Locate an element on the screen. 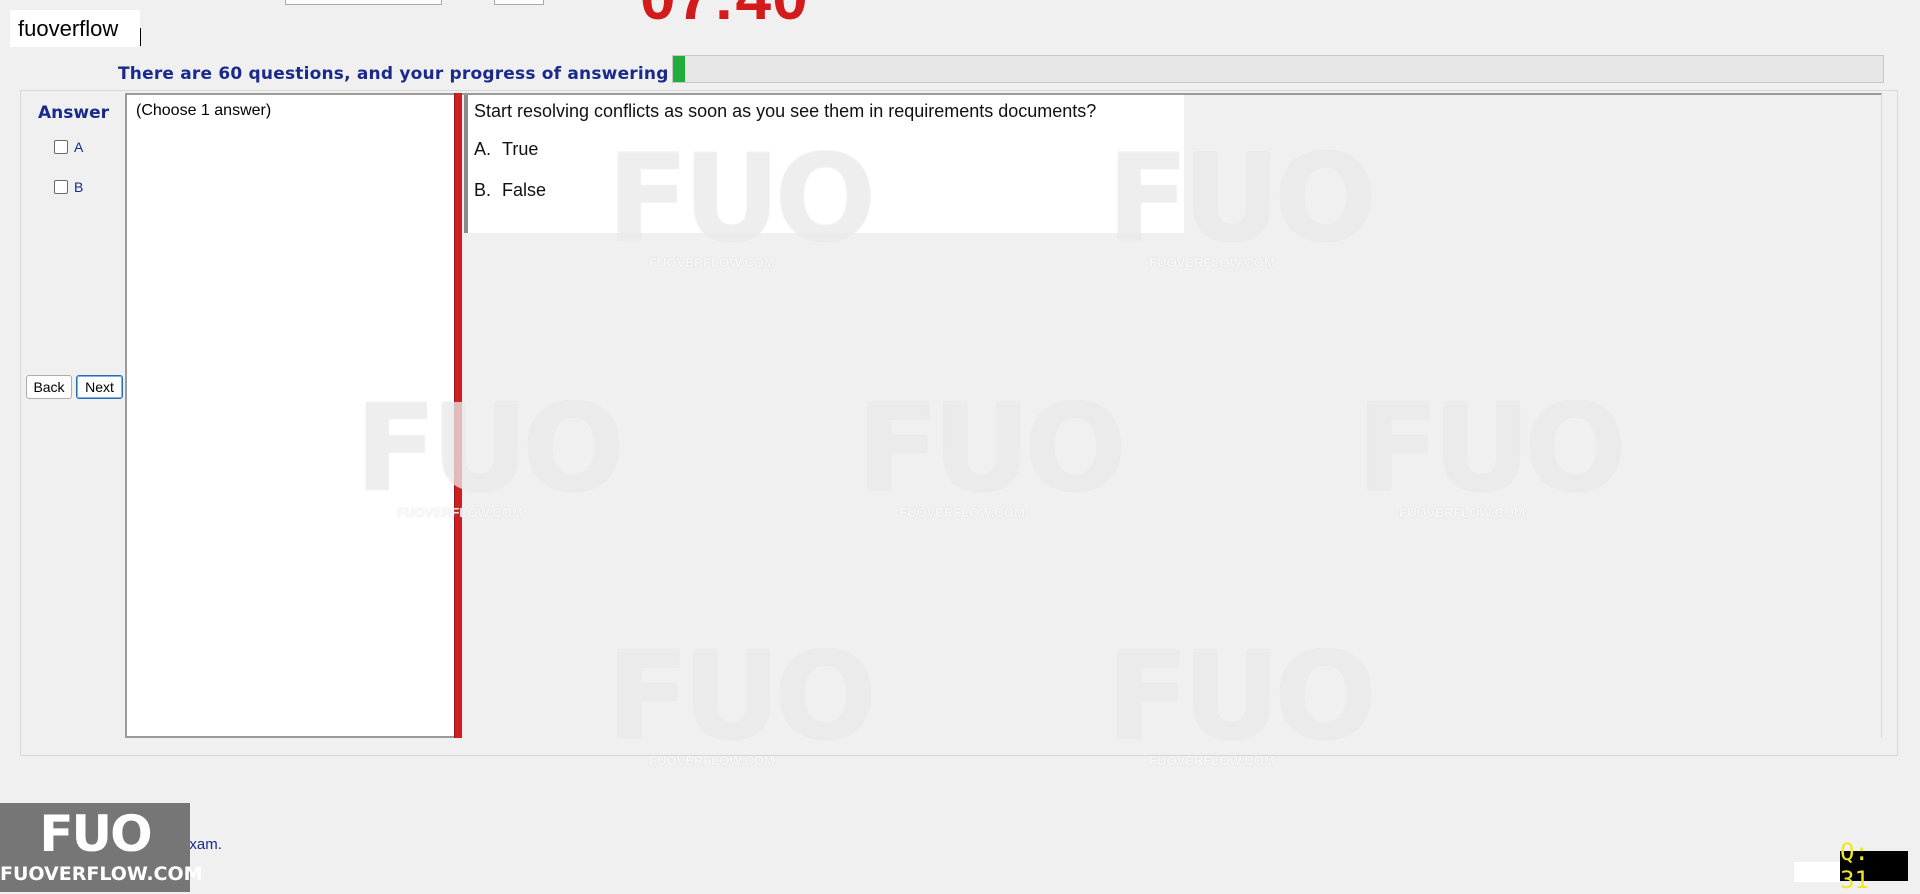 This screenshot has height=894, width=1920. logo-subtext: FUOVERFLOW.COM is located at coordinates (101, 874).